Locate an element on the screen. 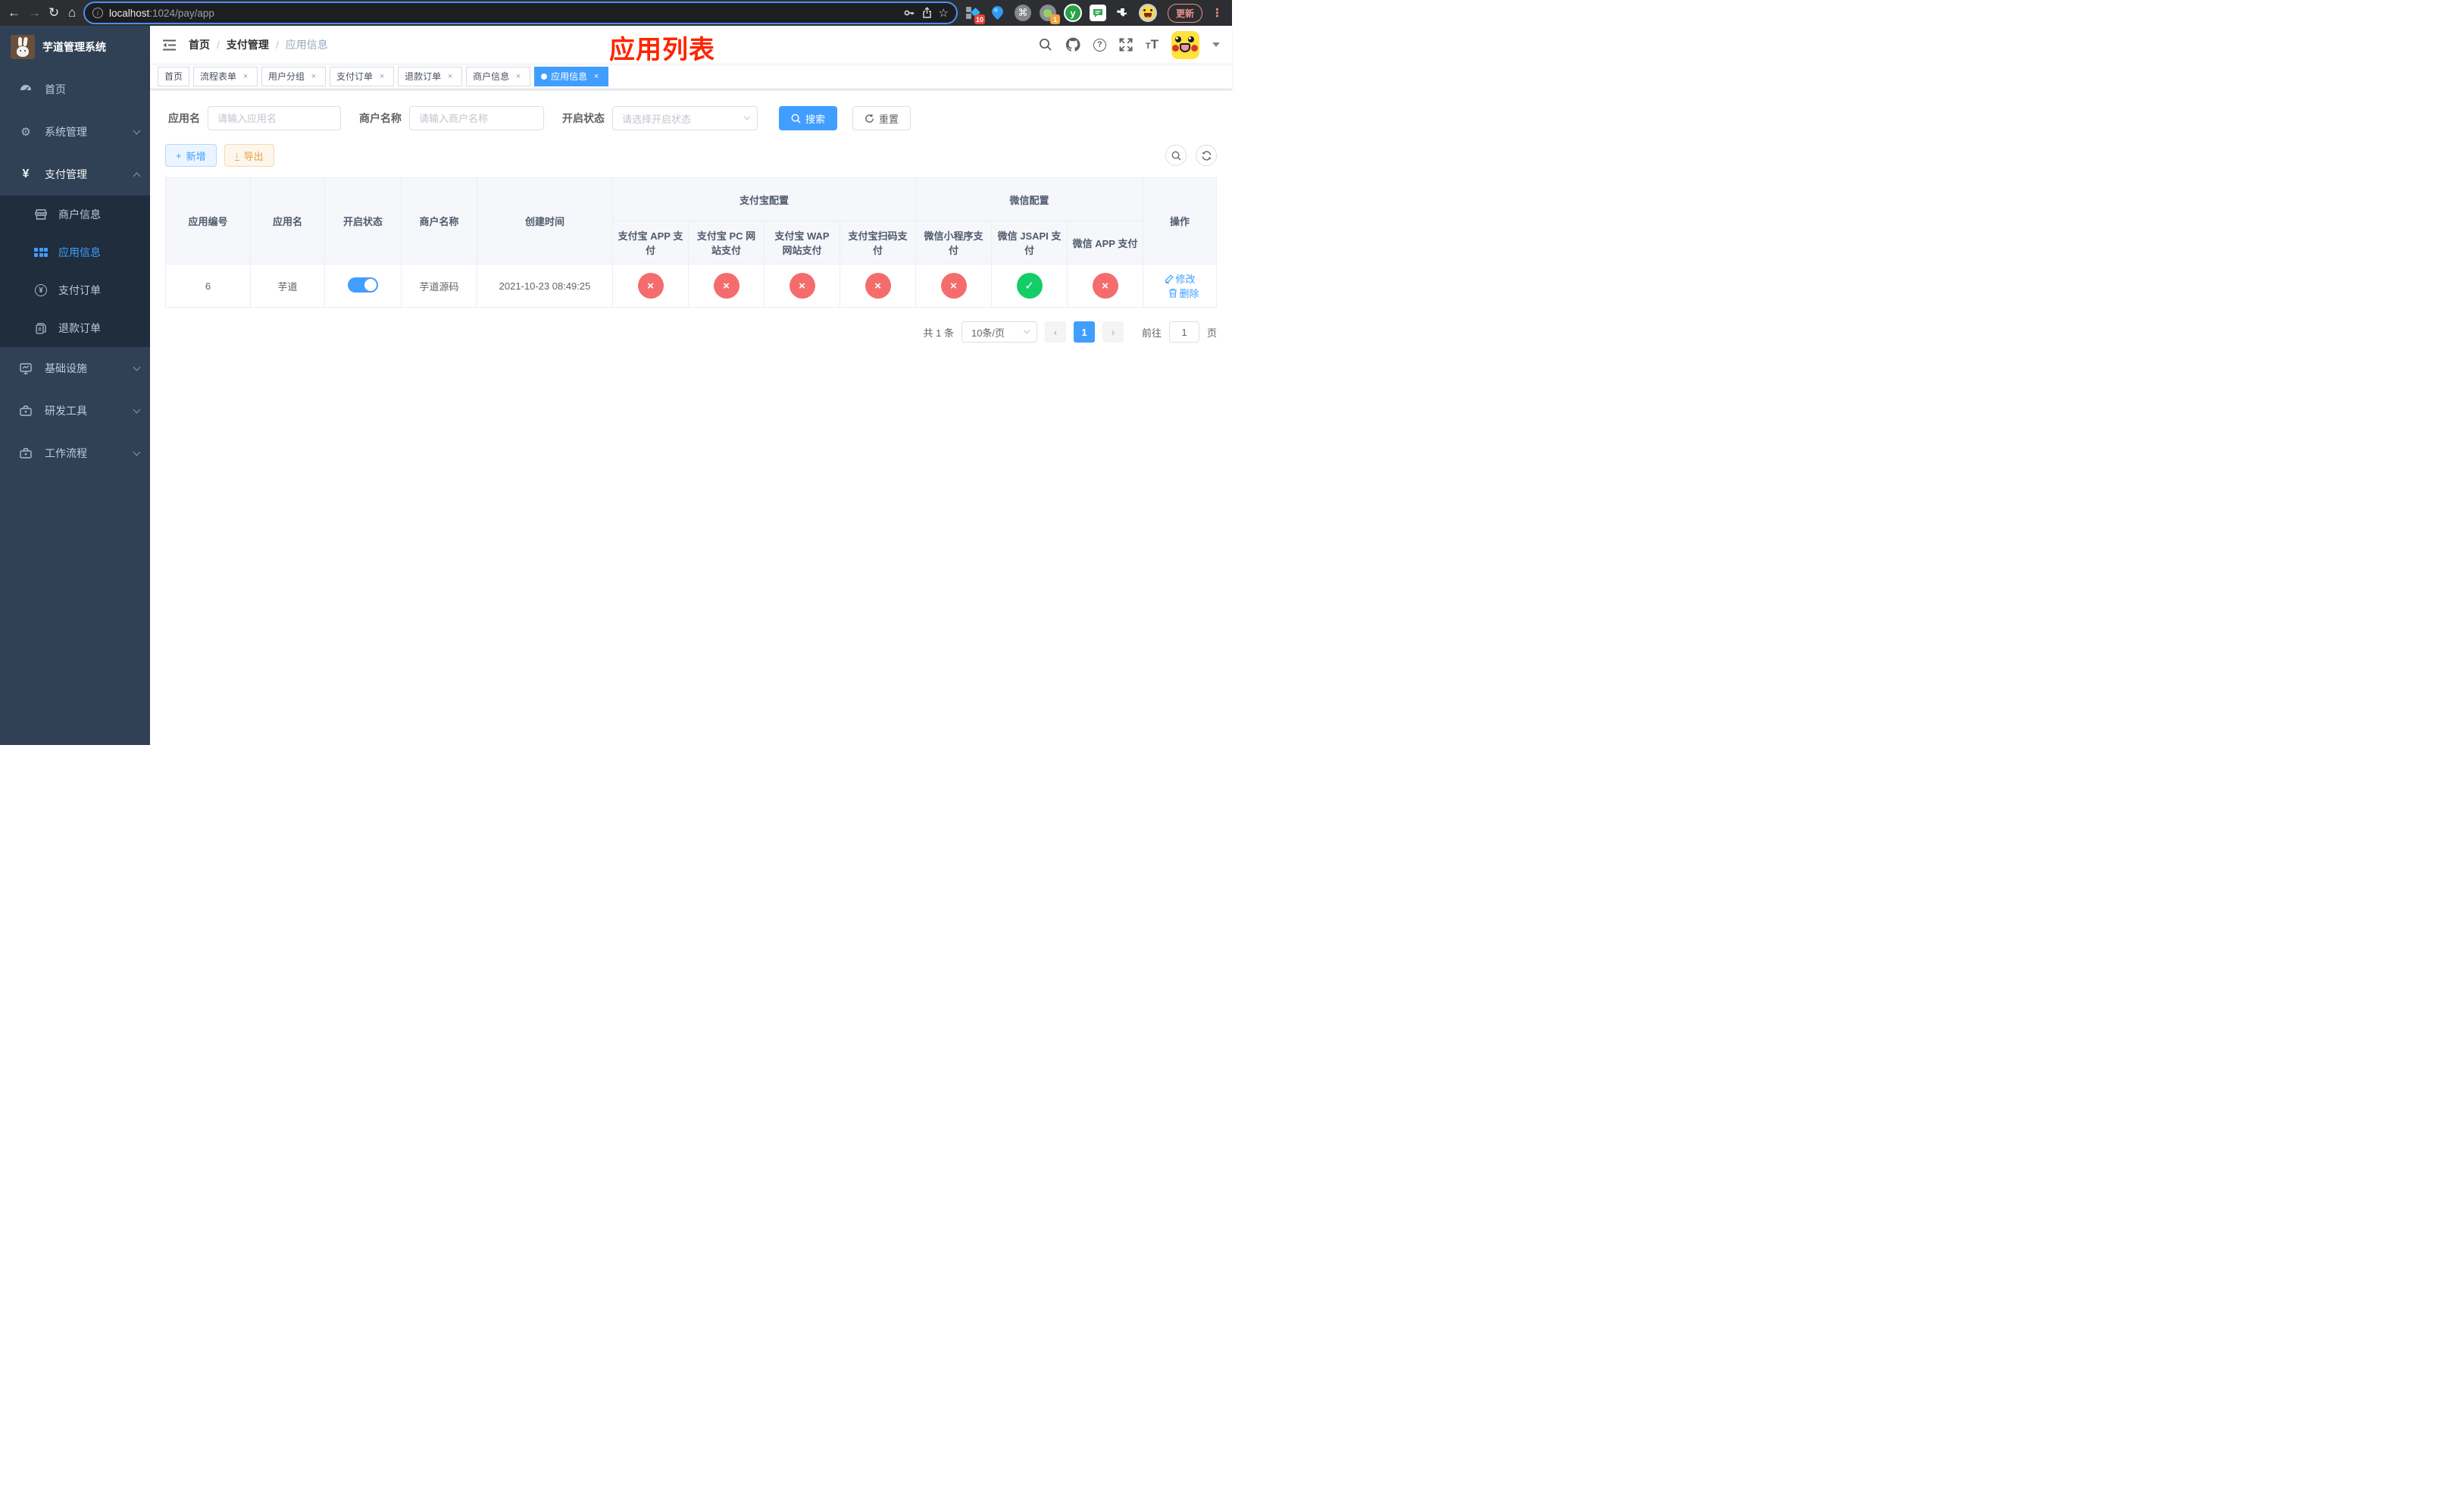 This screenshot has width=2464, height=1490. search-icon is located at coordinates (1045, 45).